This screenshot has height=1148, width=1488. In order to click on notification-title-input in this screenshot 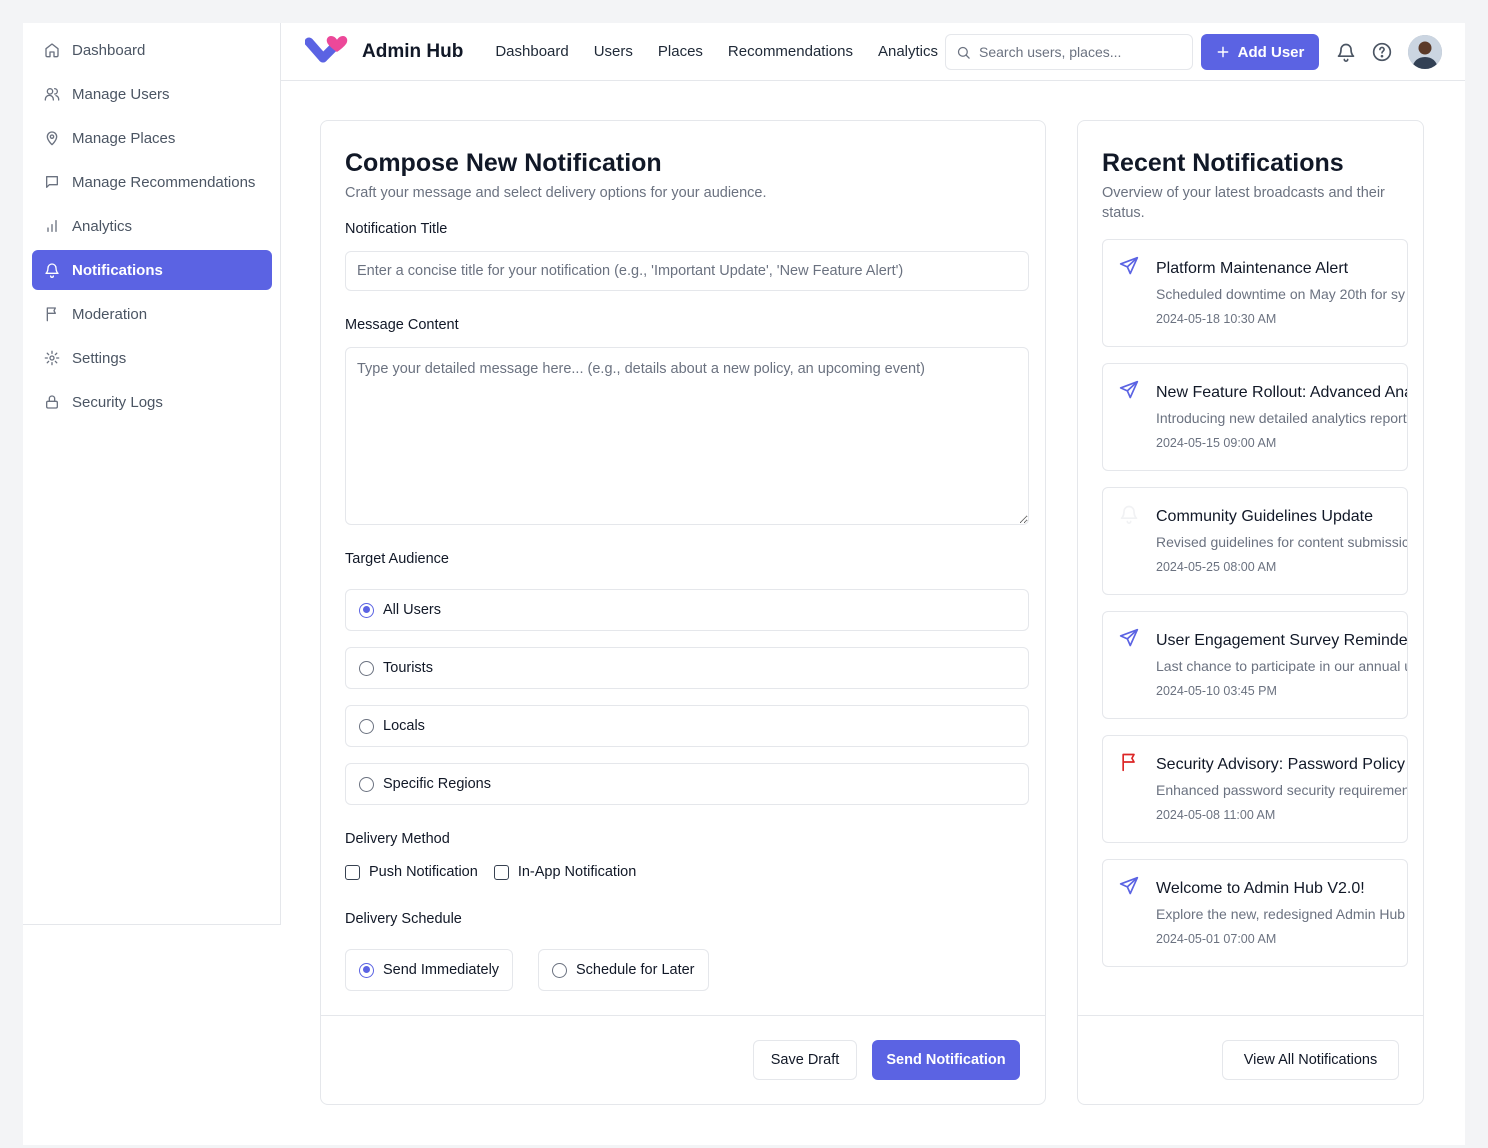, I will do `click(687, 271)`.